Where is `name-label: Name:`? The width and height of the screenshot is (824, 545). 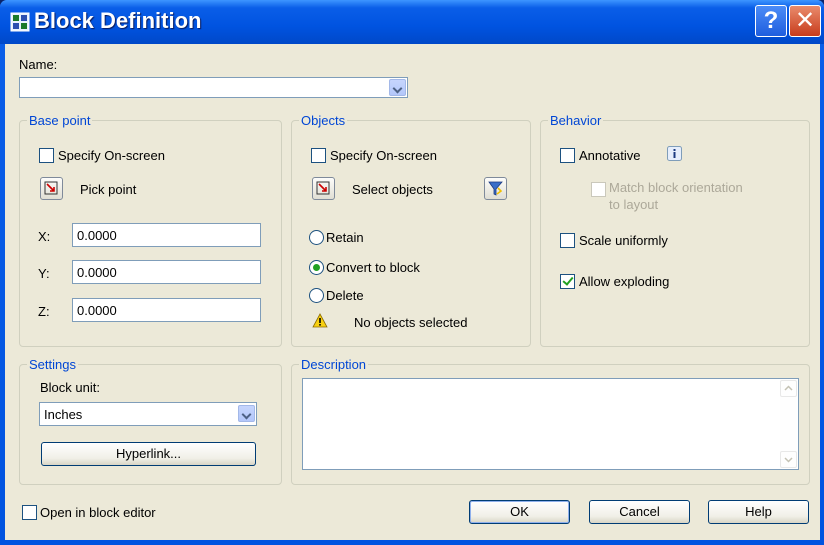
name-label: Name: is located at coordinates (38, 64).